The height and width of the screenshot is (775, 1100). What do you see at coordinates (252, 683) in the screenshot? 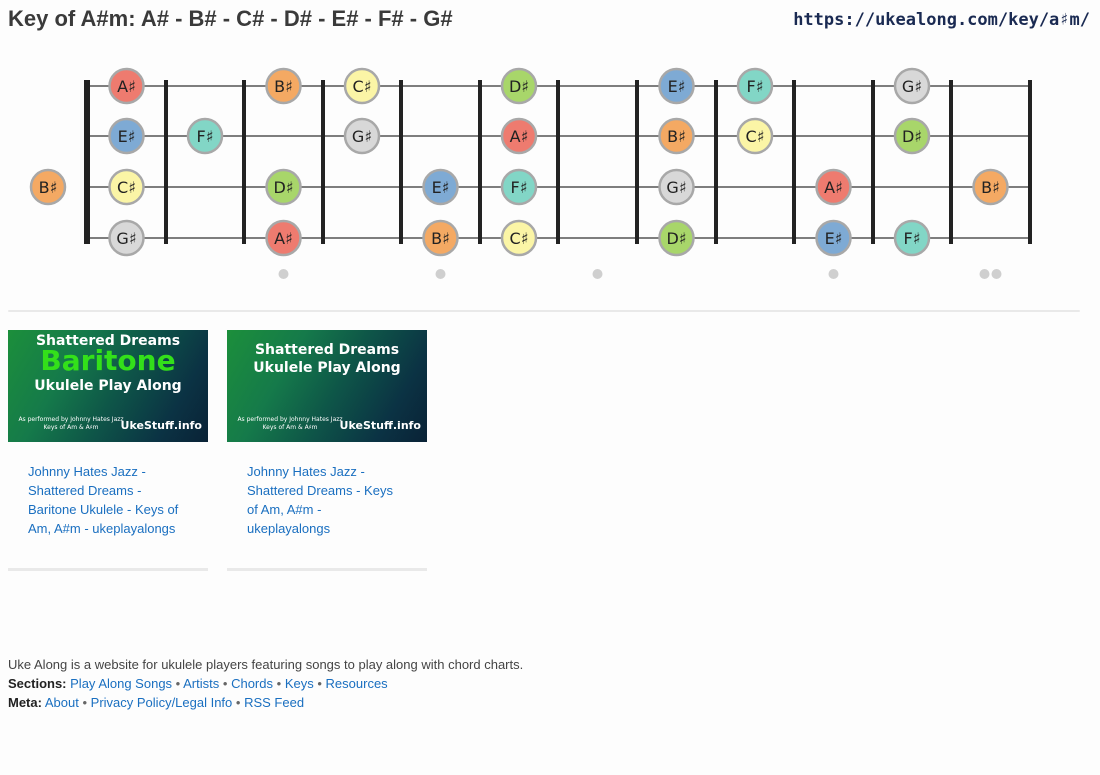
I see `footer-link-chords: Chords` at bounding box center [252, 683].